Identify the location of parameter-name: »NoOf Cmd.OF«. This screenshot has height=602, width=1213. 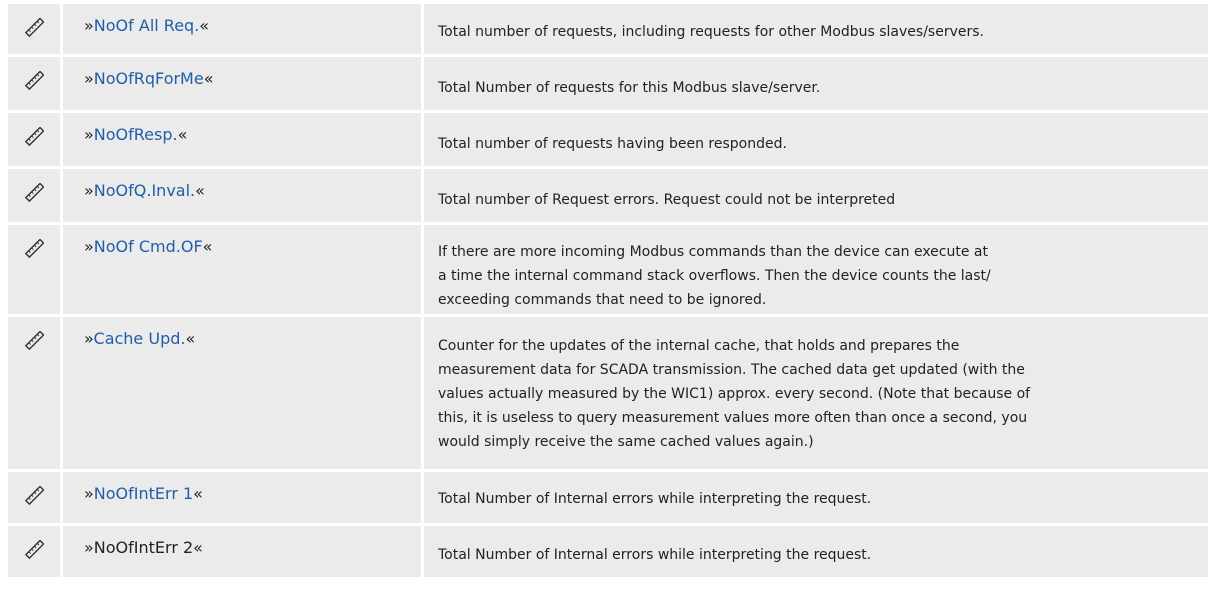
(242, 269).